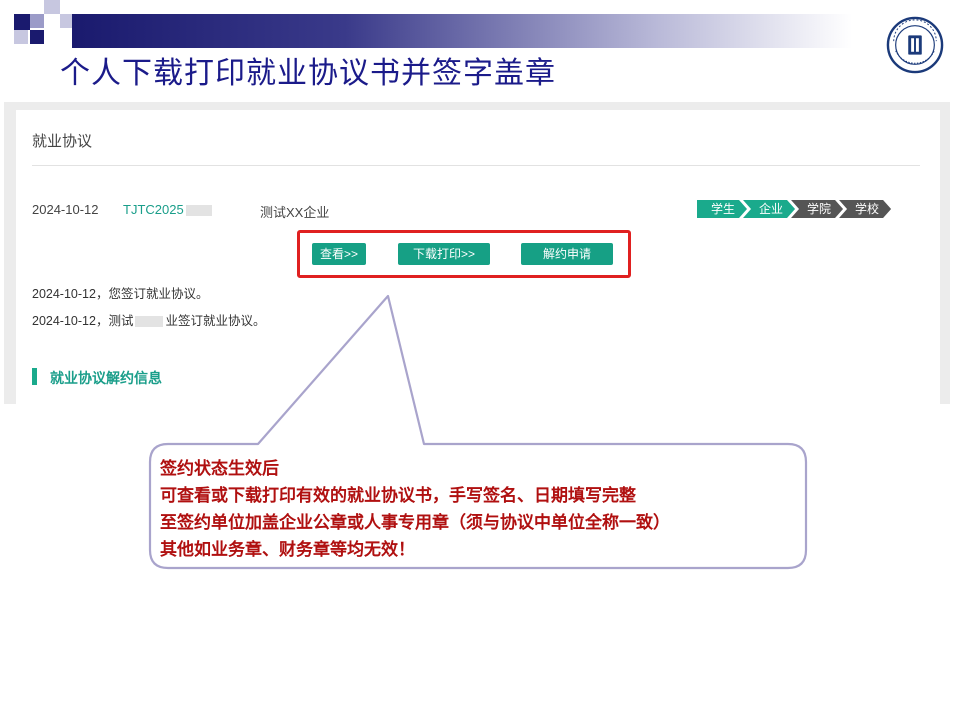 The height and width of the screenshot is (720, 960). I want to click on callout-line: 可查看或下载打印有效的就业协议书，手写签名、日期填写完整, so click(398, 496).